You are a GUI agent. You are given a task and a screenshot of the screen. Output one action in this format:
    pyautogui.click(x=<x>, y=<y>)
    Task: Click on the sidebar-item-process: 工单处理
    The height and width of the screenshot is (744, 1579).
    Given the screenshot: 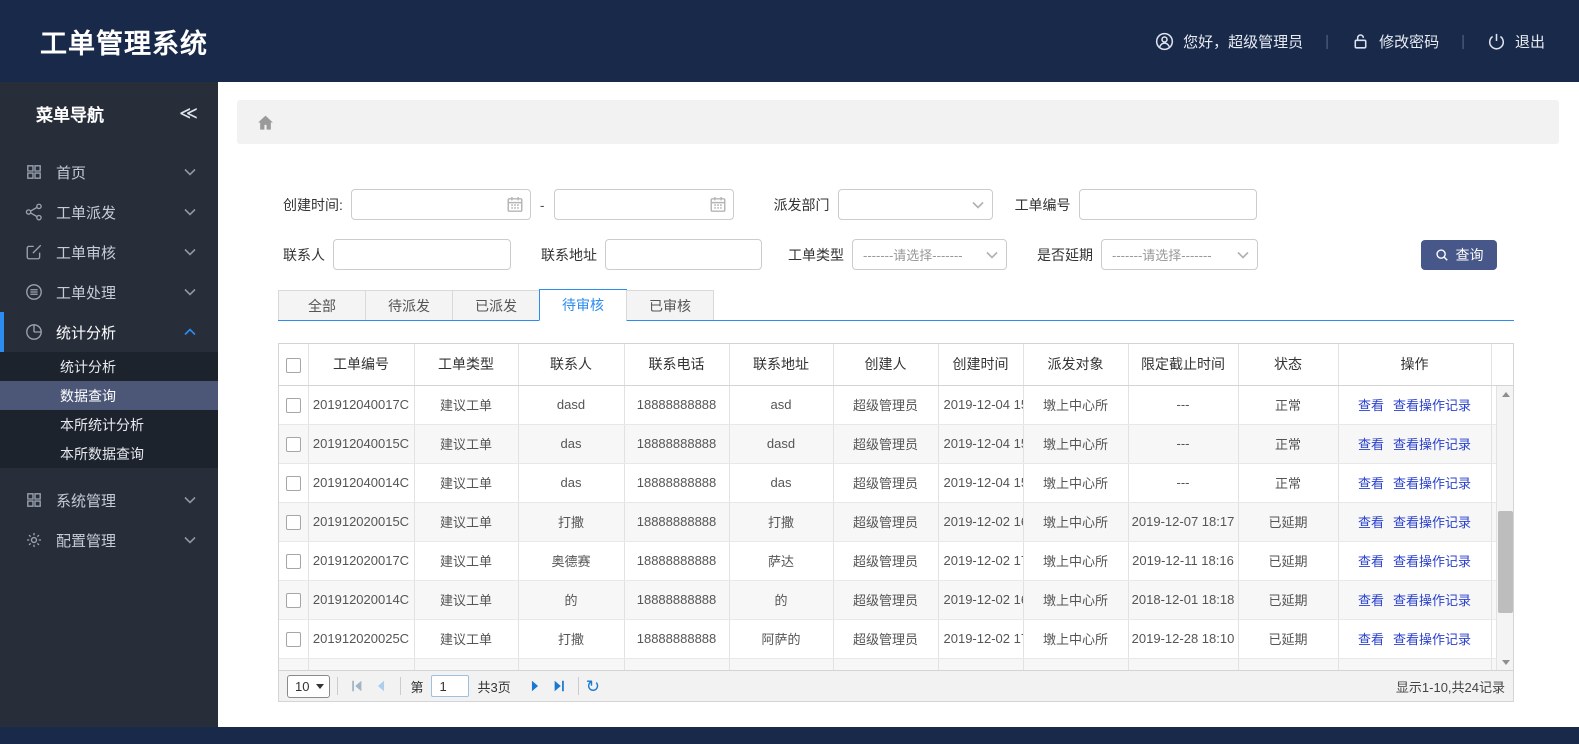 What is the action you would take?
    pyautogui.click(x=109, y=292)
    